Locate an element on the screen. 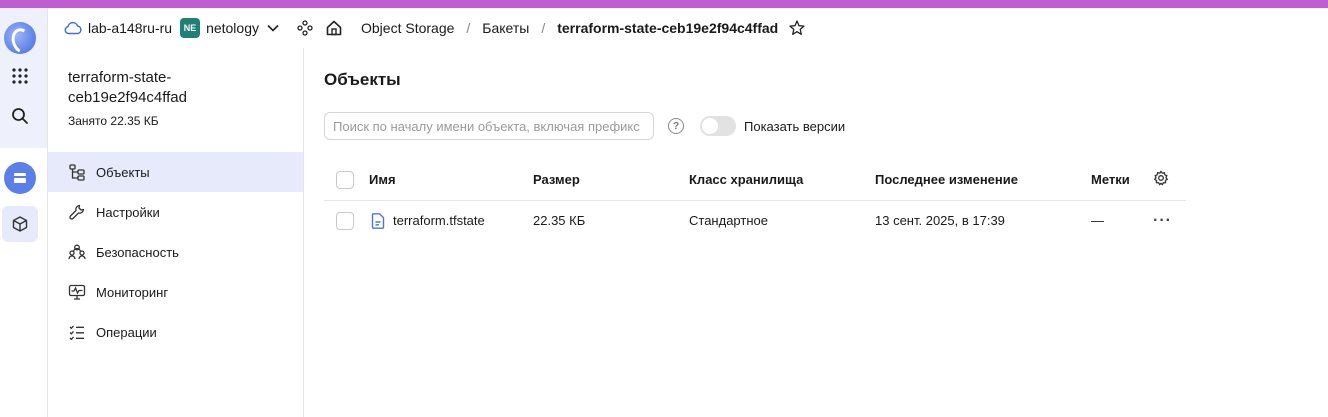 The image size is (1328, 417). show-versions-toggle is located at coordinates (718, 126).